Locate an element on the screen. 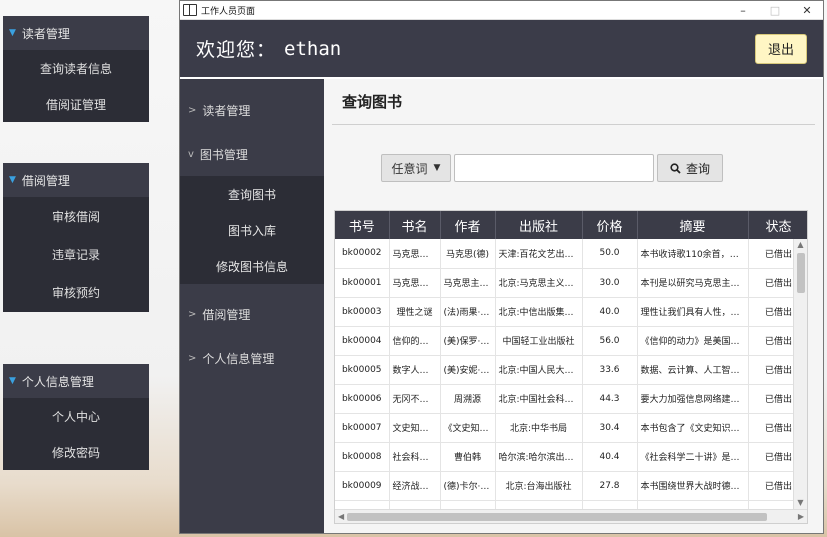 Image resolution: width=827 pixels, height=537 pixels. table-header-row: 书号 书名 作者 出版社 价格 摘要 状态 is located at coordinates (571, 225).